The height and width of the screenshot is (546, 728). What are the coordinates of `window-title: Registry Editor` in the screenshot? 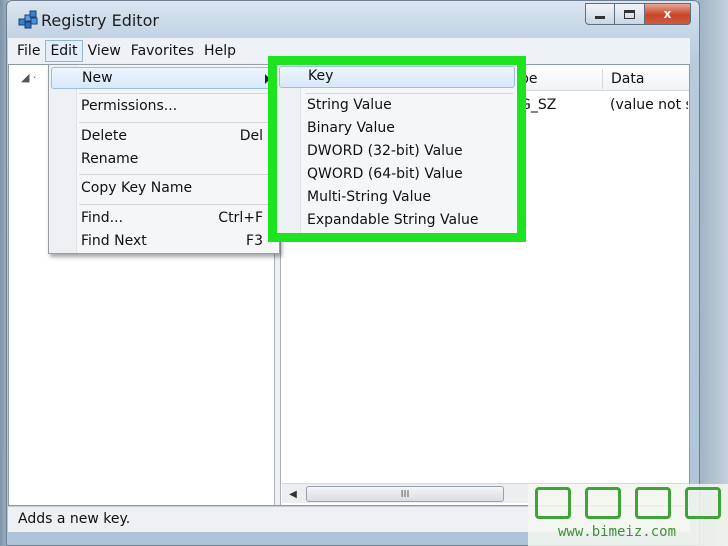 It's located at (100, 20).